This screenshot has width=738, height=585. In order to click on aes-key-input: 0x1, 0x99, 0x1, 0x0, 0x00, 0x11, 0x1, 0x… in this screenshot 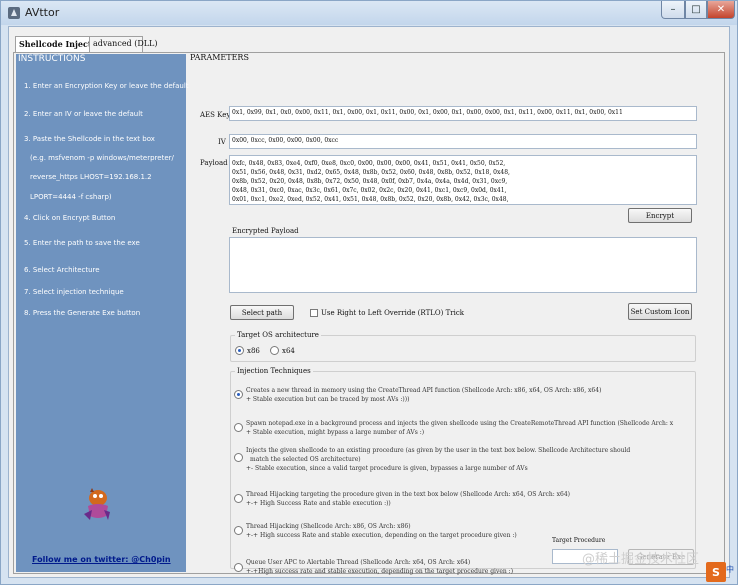, I will do `click(463, 113)`.